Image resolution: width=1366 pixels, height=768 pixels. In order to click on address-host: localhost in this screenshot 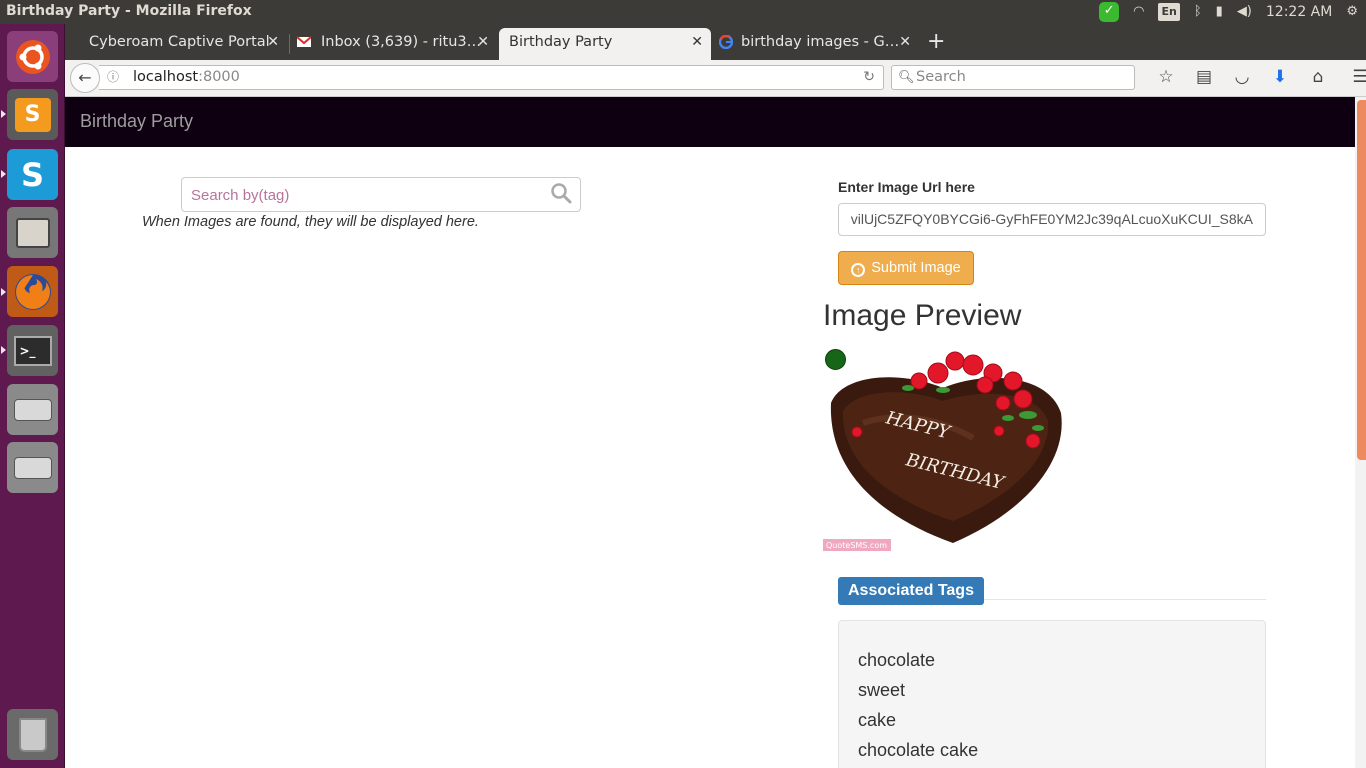, I will do `click(166, 77)`.